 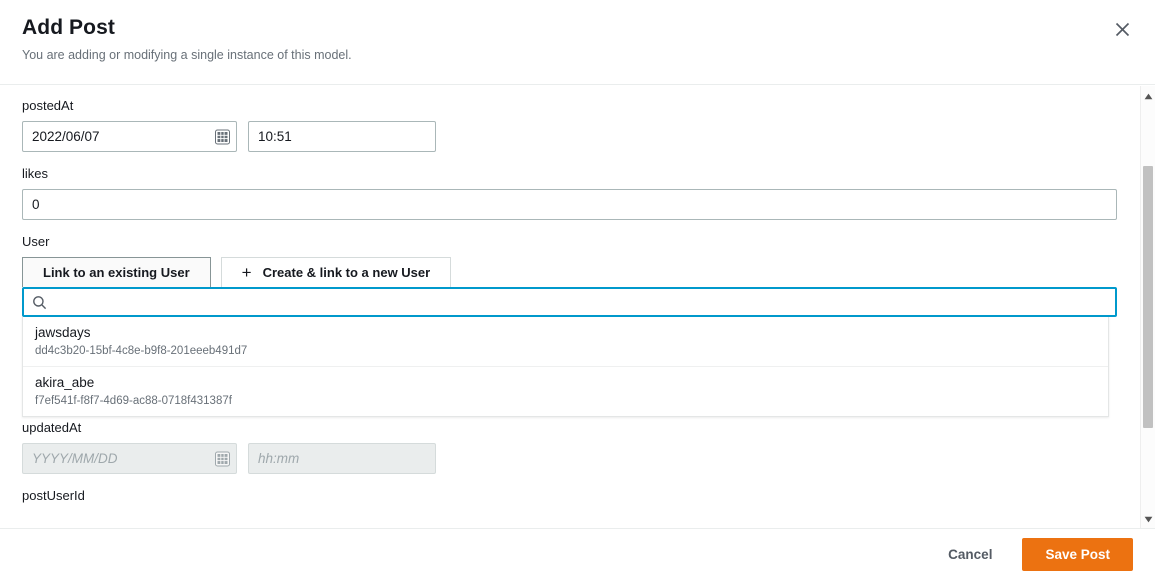 I want to click on cancel-button: Cancel, so click(x=970, y=554).